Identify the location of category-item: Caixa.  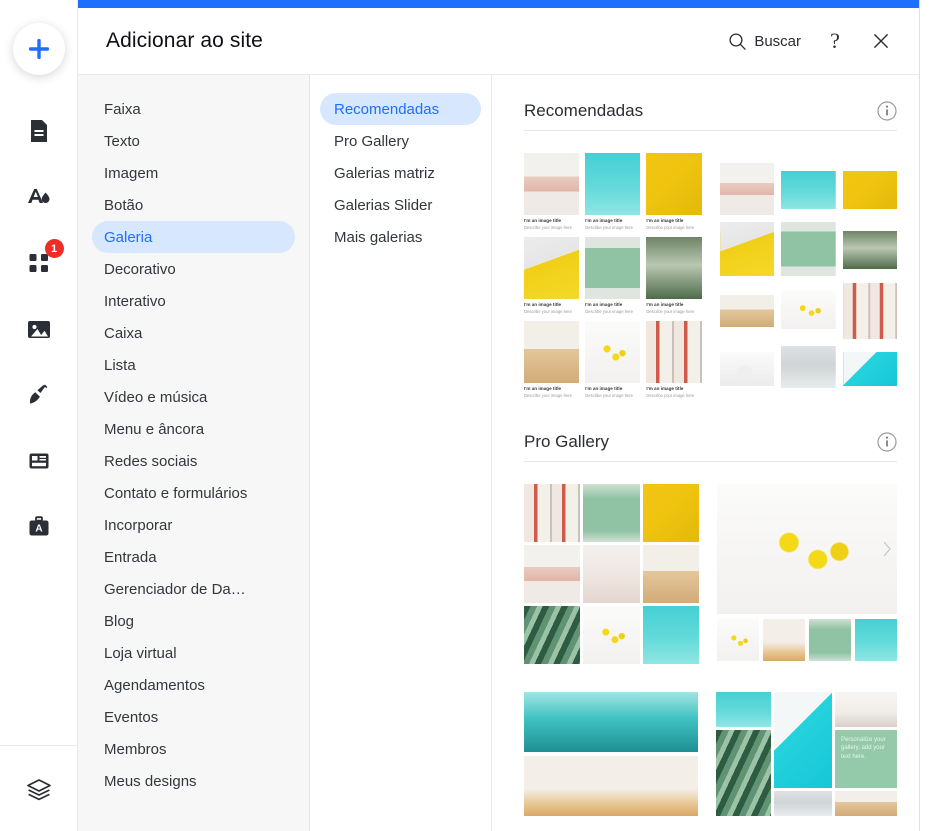
(193, 333).